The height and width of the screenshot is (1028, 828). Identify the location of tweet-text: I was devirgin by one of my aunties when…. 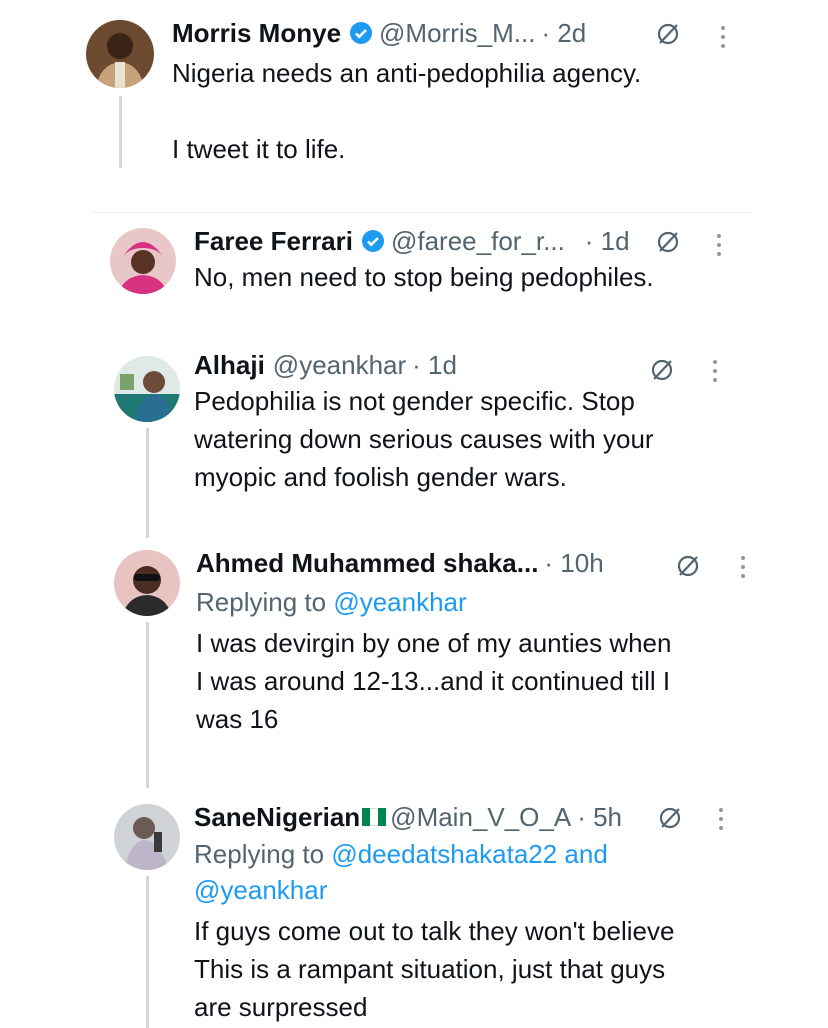
(434, 681).